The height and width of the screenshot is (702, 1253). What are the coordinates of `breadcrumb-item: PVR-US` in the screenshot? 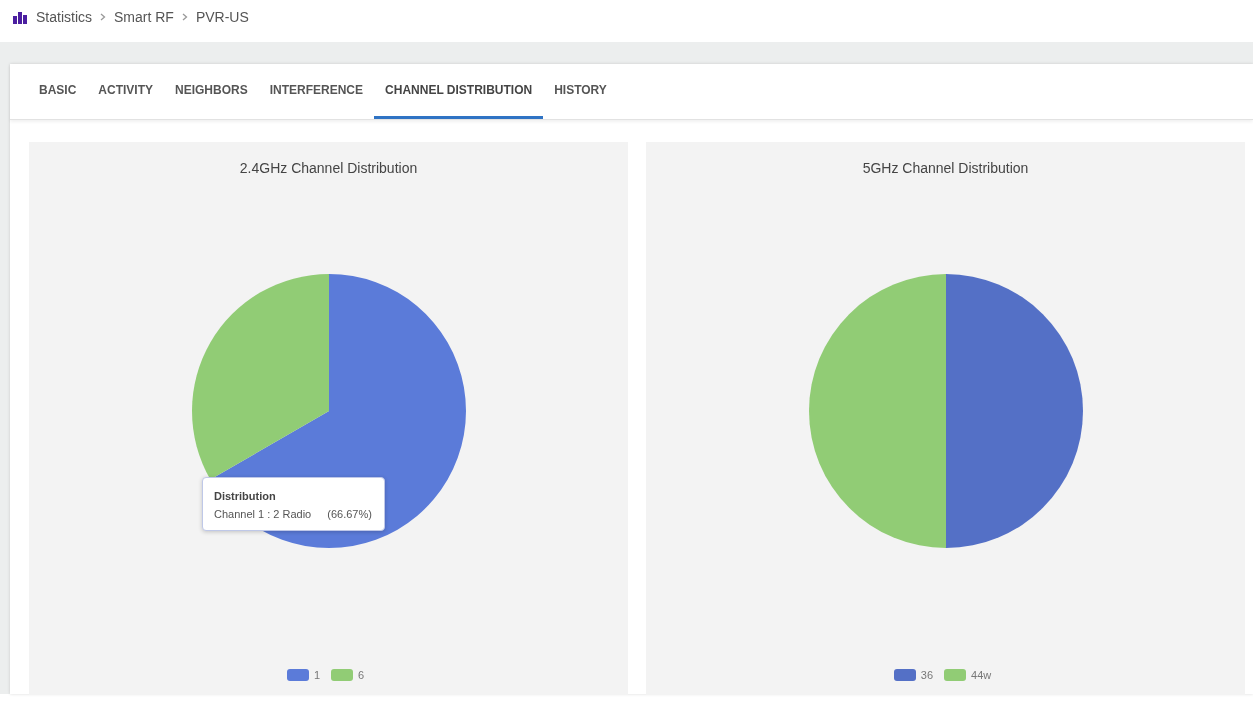 It's located at (222, 17).